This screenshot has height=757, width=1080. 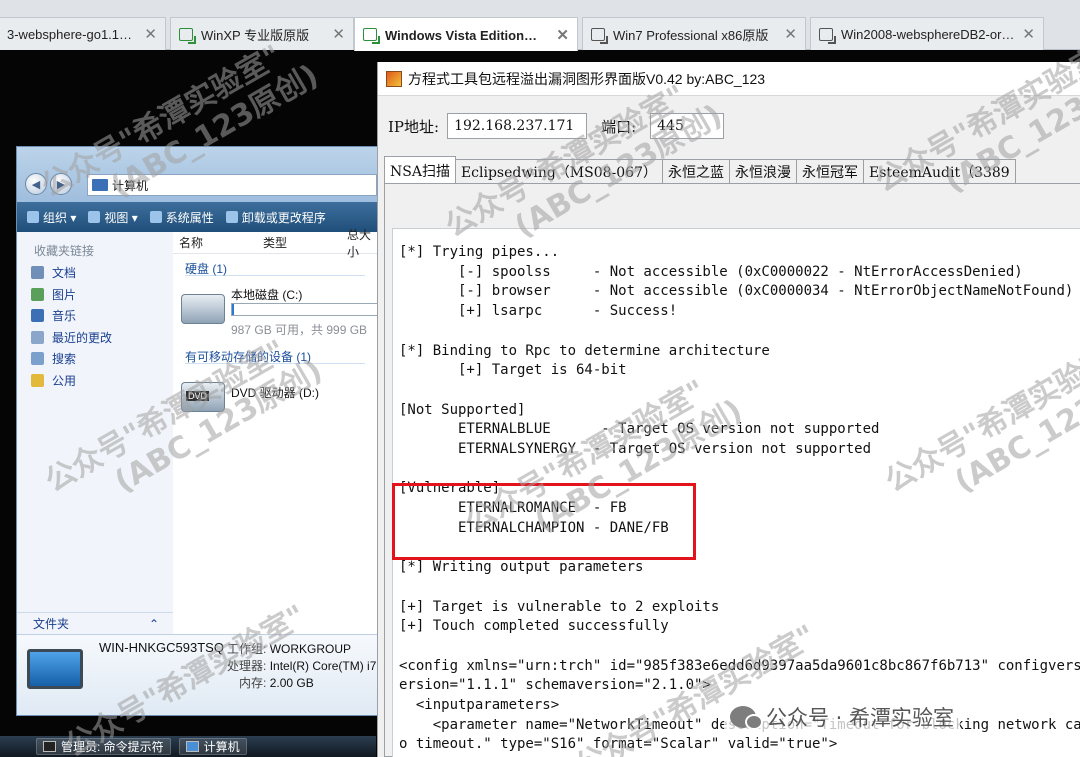 What do you see at coordinates (275, 393) in the screenshot?
I see `drive-d-name: DVD 驱动器 (D:)` at bounding box center [275, 393].